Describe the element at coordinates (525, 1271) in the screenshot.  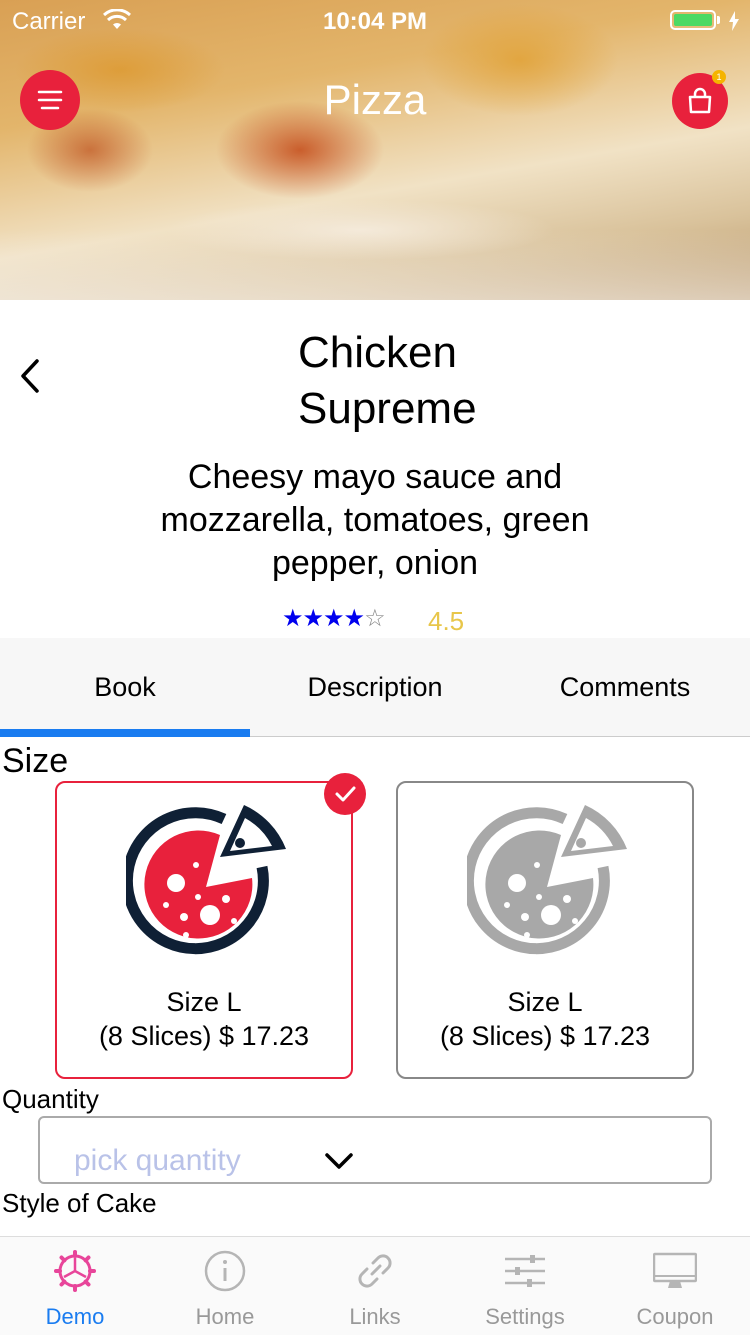
I see `sliders-icon` at that location.